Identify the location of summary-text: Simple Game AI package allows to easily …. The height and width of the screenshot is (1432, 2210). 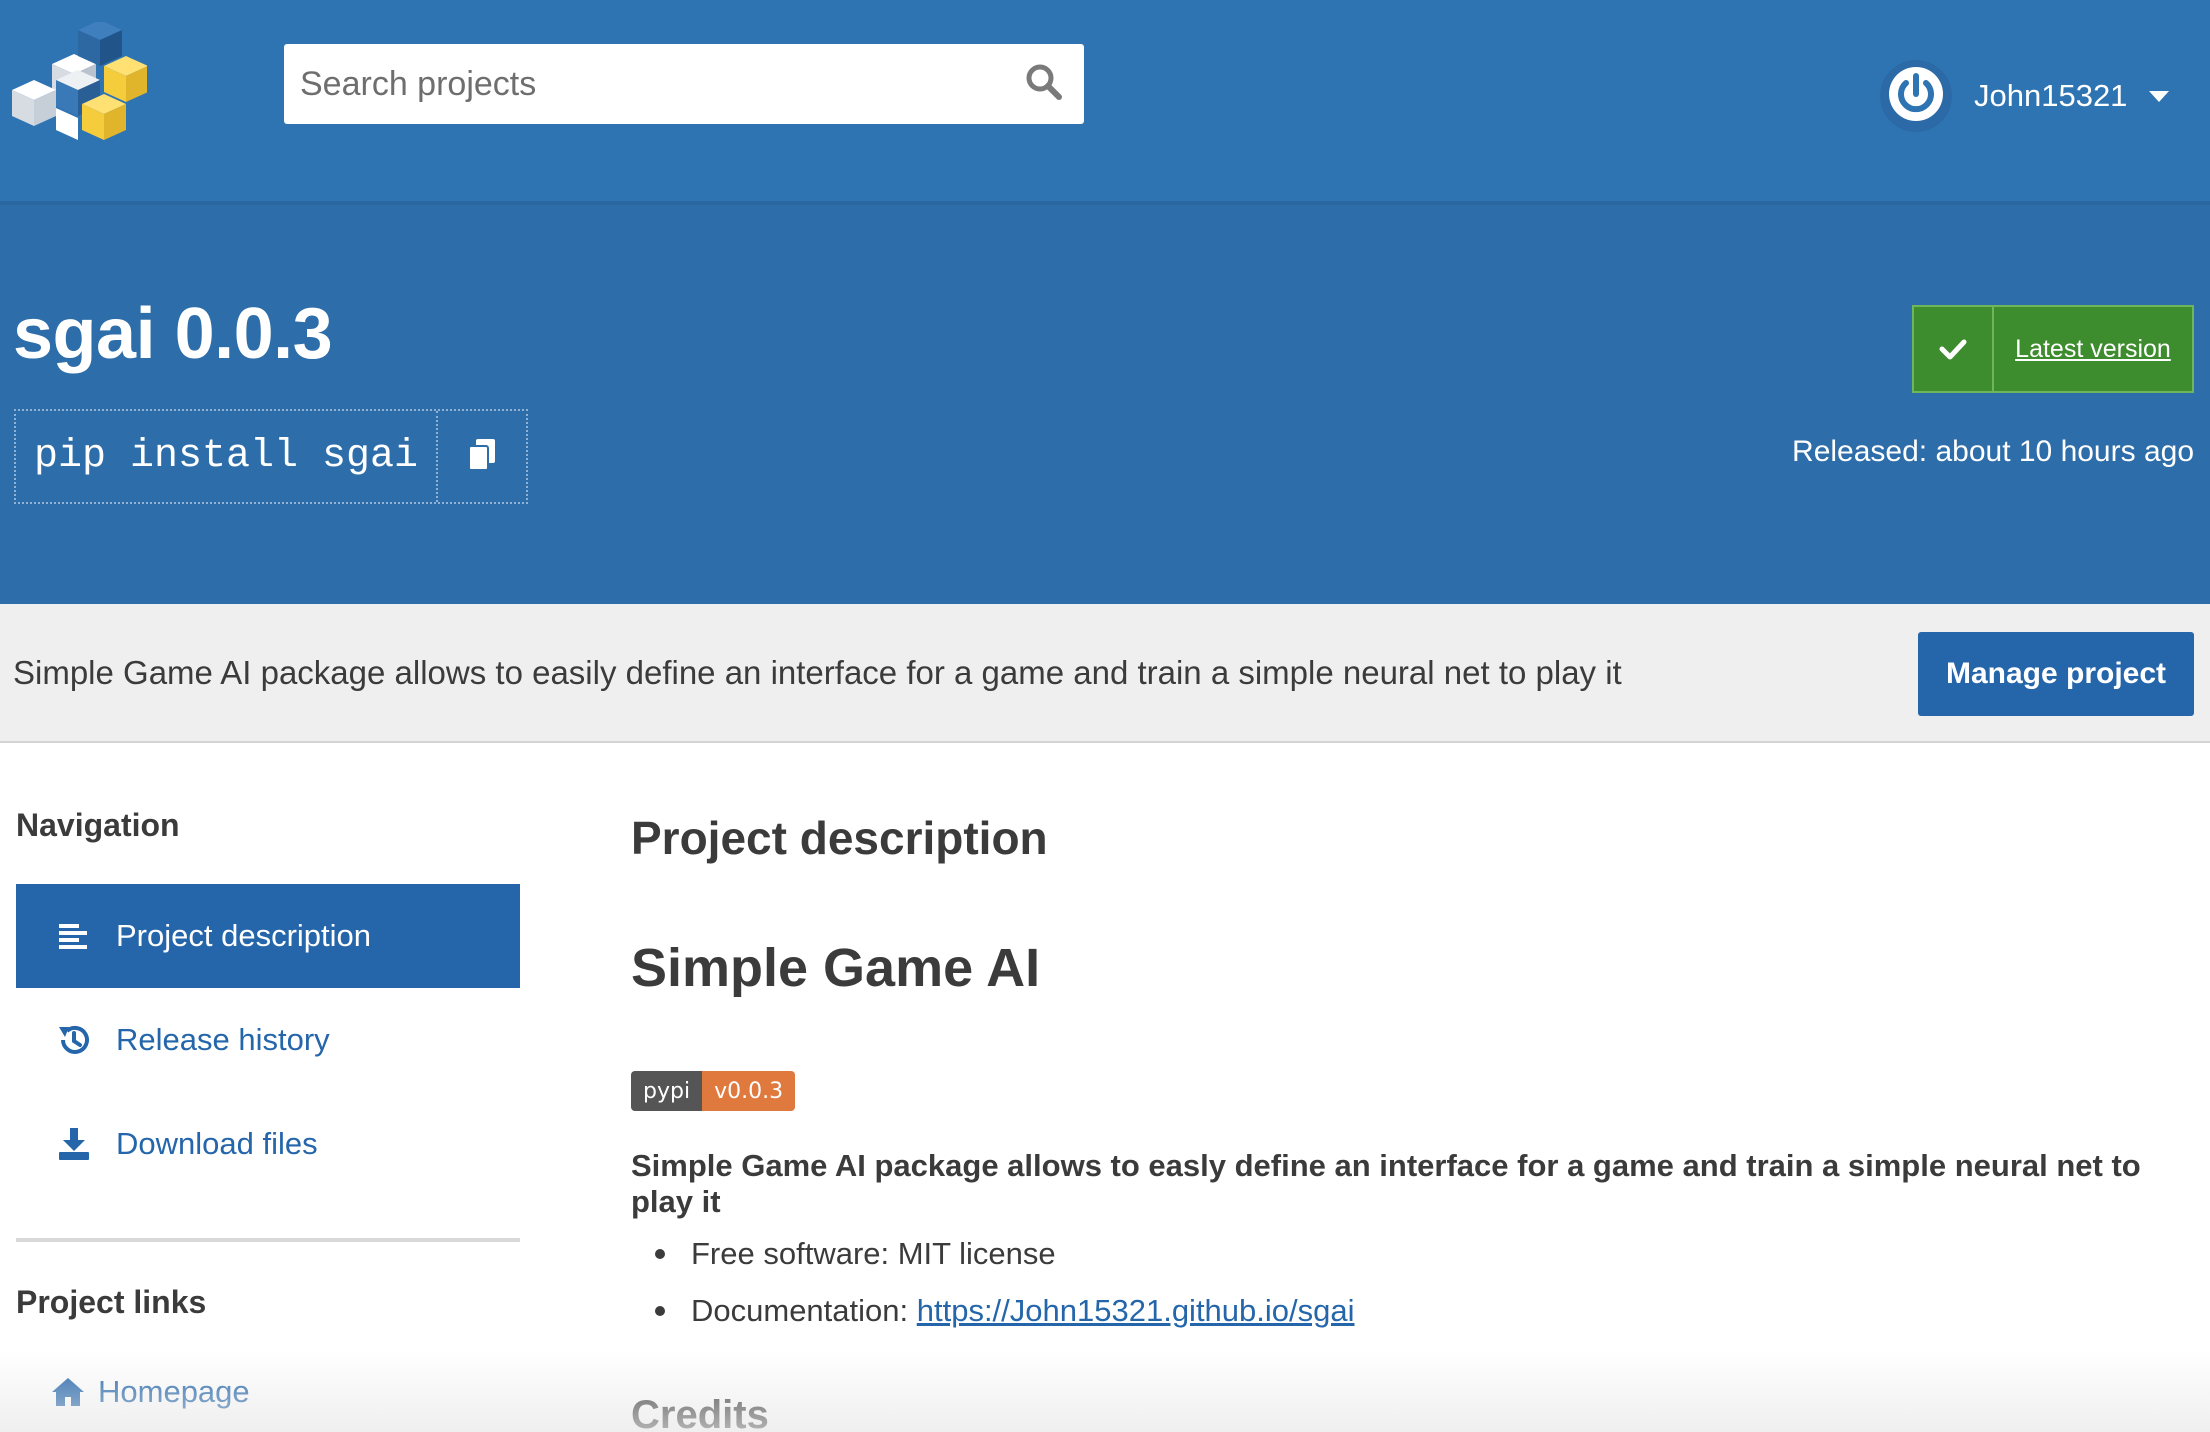
(817, 672).